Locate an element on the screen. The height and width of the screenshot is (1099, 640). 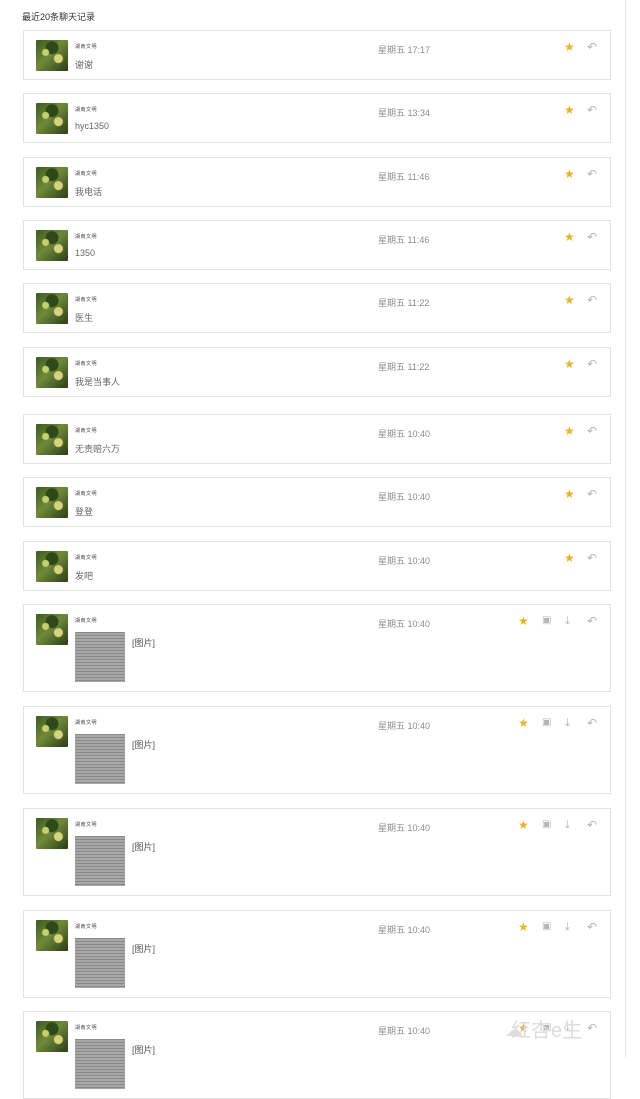
message-item: 湖南文明 星期五 11:22 我是当事人 ★ ↶ is located at coordinates (317, 372).